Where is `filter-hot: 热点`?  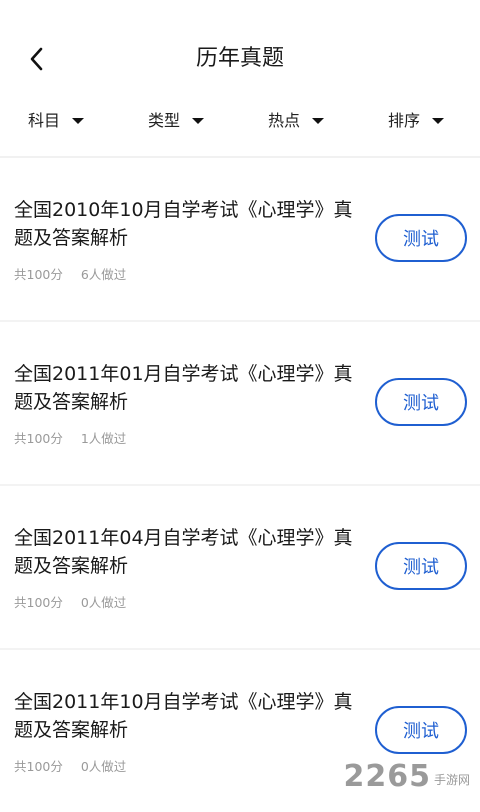 filter-hot: 热点 is located at coordinates (296, 121).